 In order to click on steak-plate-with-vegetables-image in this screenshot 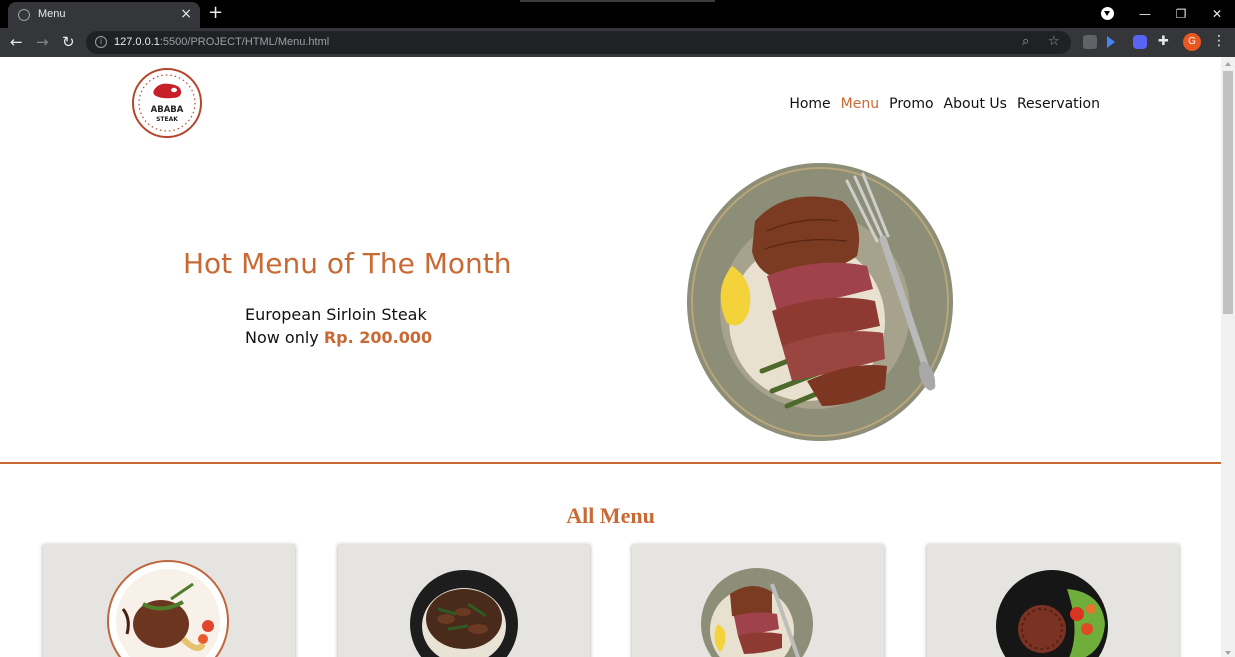, I will do `click(168, 608)`.